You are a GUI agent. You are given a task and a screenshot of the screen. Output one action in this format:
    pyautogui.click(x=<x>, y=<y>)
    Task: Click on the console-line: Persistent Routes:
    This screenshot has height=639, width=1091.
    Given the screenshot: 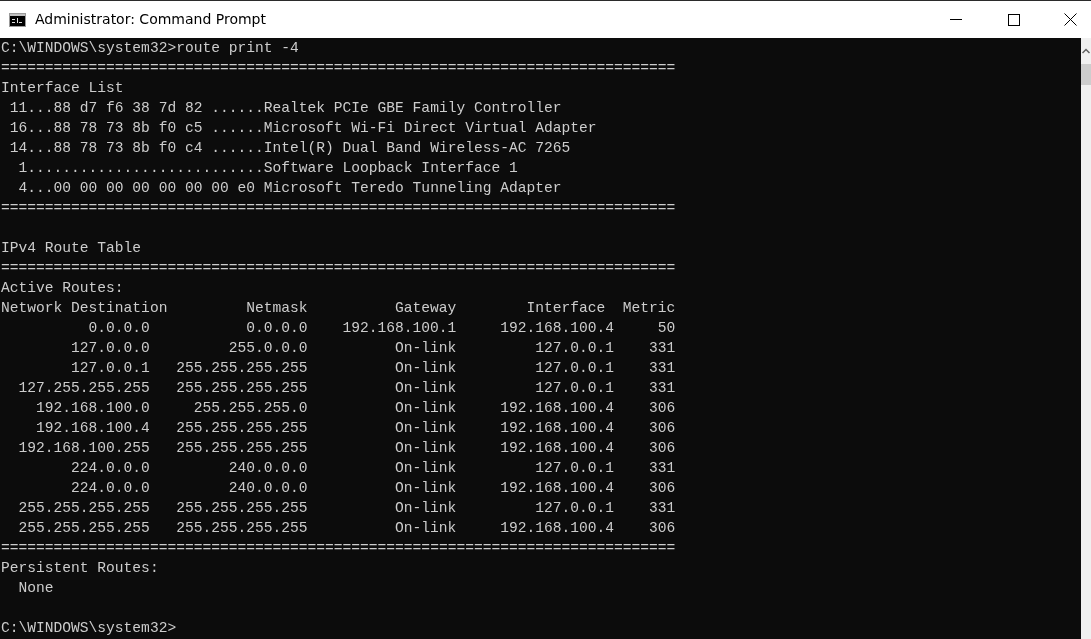 What is the action you would take?
    pyautogui.click(x=80, y=568)
    